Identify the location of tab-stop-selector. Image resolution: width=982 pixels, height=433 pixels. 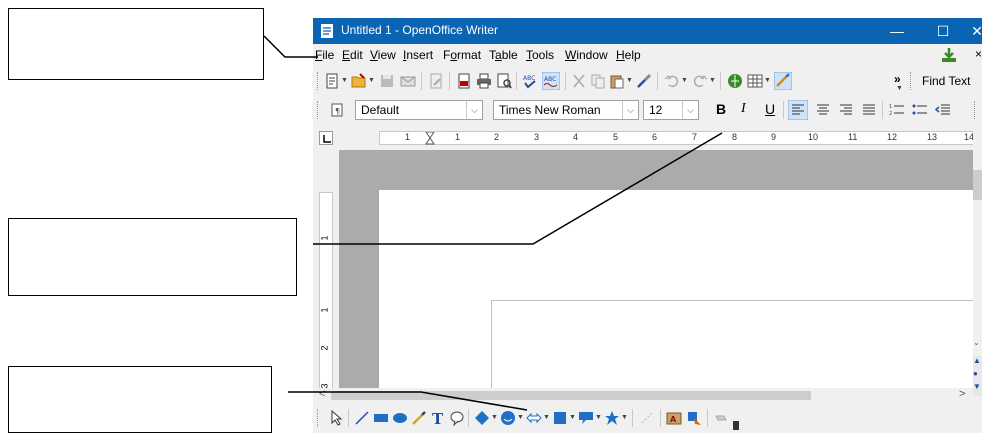
(326, 138).